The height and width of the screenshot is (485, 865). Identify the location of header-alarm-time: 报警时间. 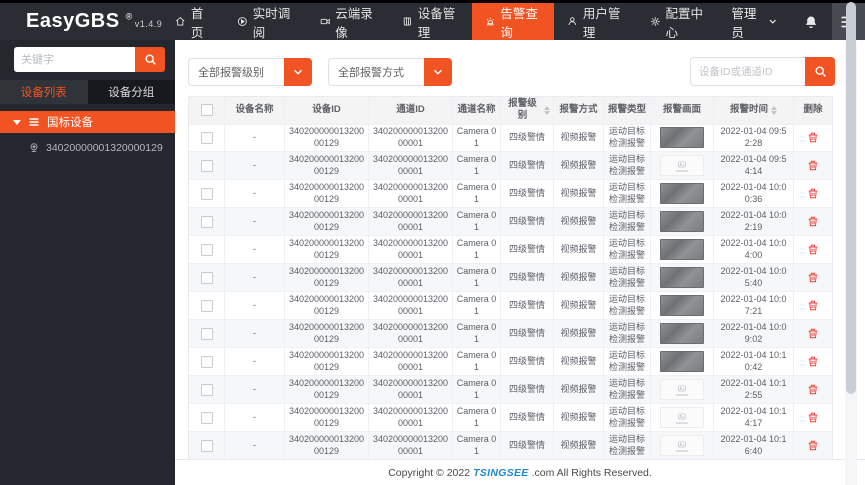
(754, 111).